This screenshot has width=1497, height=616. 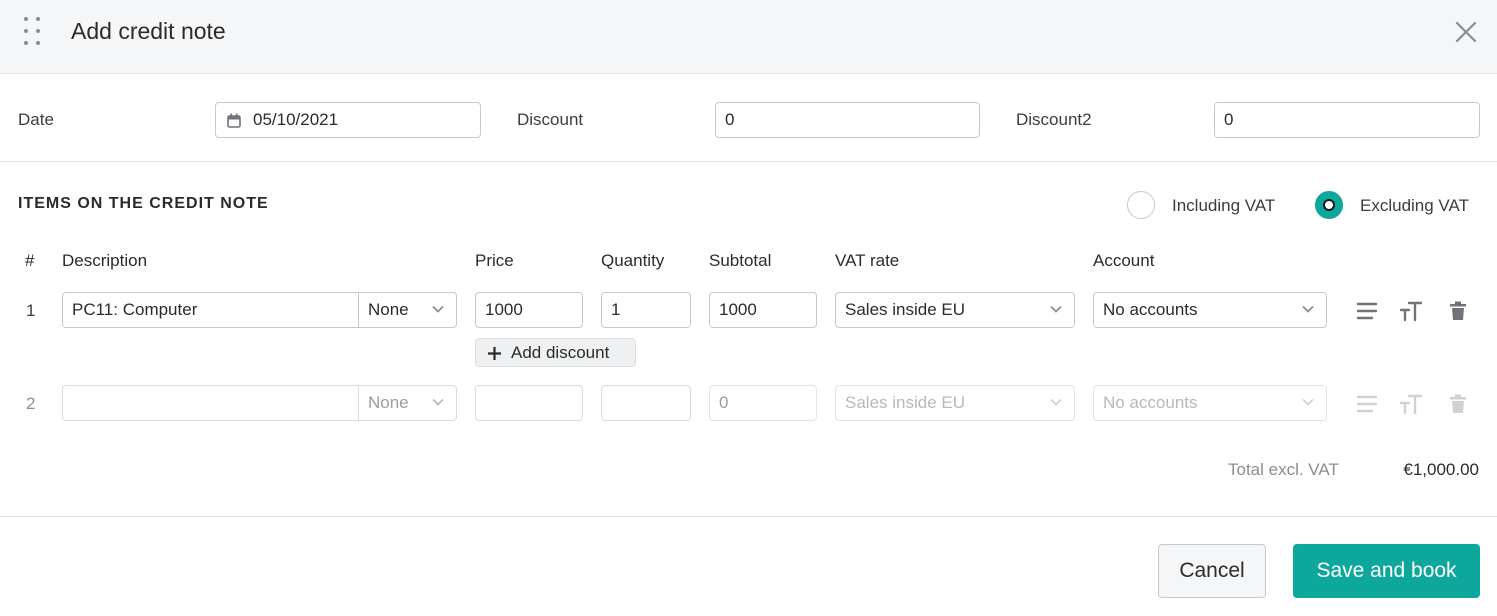 I want to click on subtotal-input: 0, so click(x=763, y=403).